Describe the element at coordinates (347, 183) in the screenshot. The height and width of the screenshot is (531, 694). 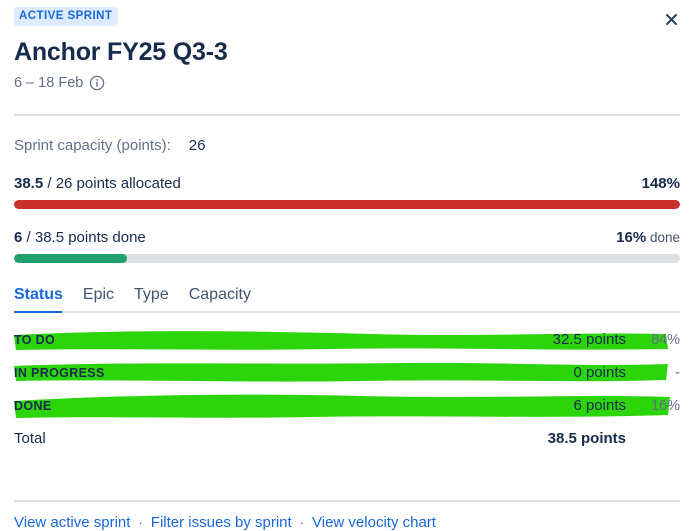
I see `points-allocated-label: 38.5 / 26 points allocated 148%` at that location.